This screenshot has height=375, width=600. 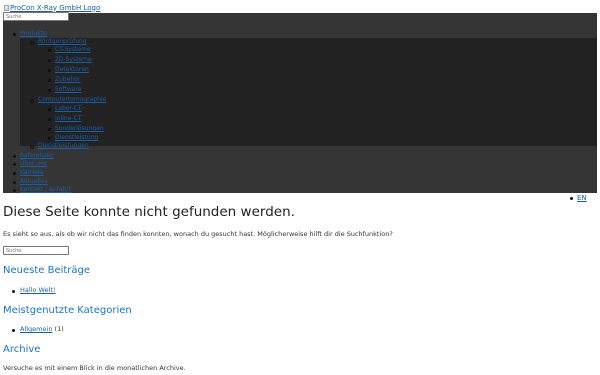 I want to click on nav-item-produkte: Produkte, so click(x=33, y=34).